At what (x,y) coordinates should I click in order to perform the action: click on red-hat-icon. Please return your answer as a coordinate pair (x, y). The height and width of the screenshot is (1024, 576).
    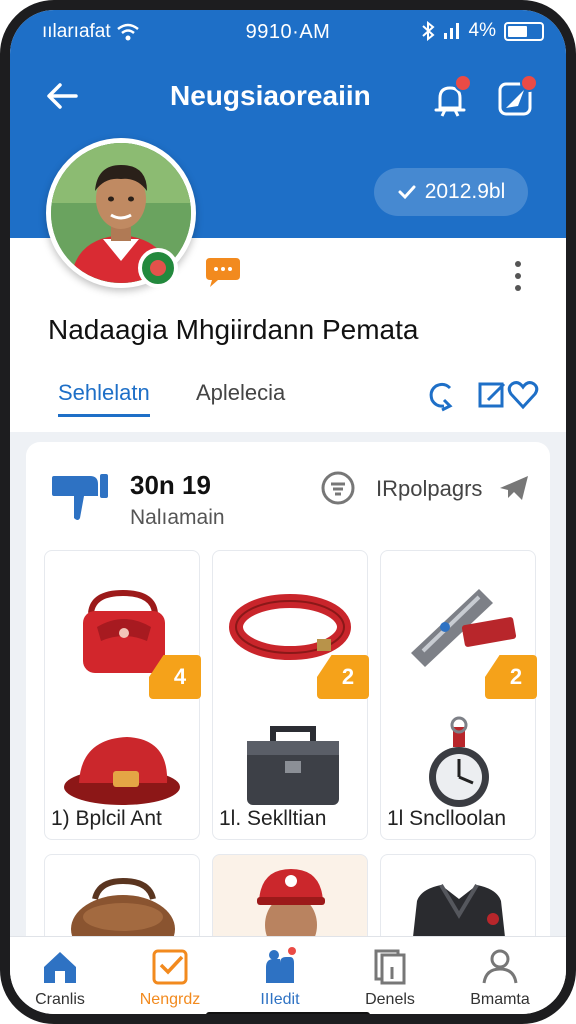
    Looking at the image, I should click on (122, 771).